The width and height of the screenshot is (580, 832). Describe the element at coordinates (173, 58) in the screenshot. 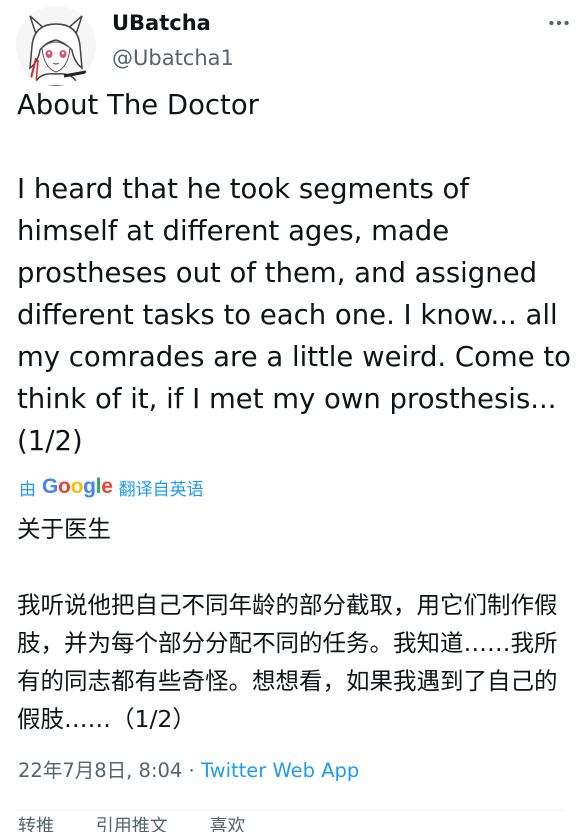

I see `author-handle: @Ubatcha1` at that location.